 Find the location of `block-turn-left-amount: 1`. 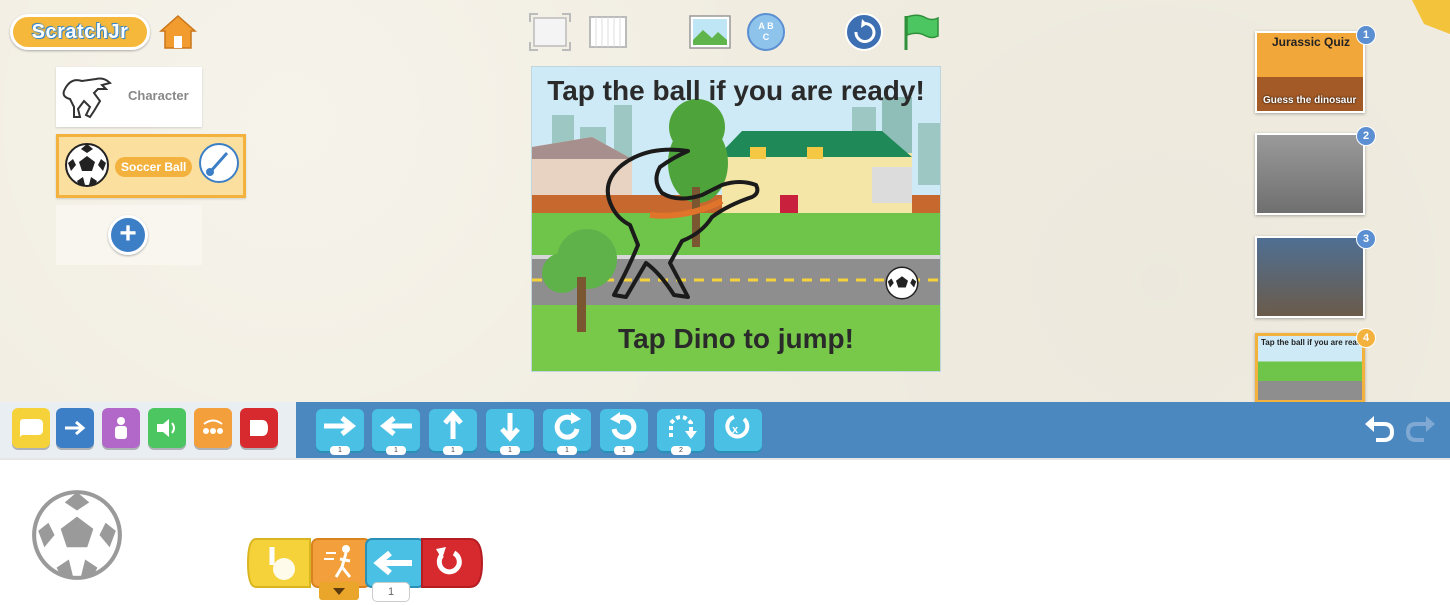

block-turn-left-amount: 1 is located at coordinates (624, 450).